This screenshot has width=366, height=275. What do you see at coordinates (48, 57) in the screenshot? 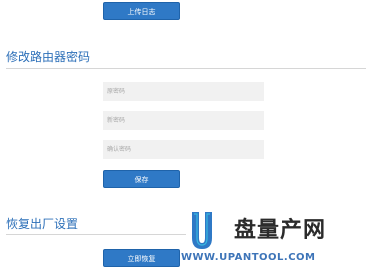
I see `change-password-title: 修改路由器密码` at bounding box center [48, 57].